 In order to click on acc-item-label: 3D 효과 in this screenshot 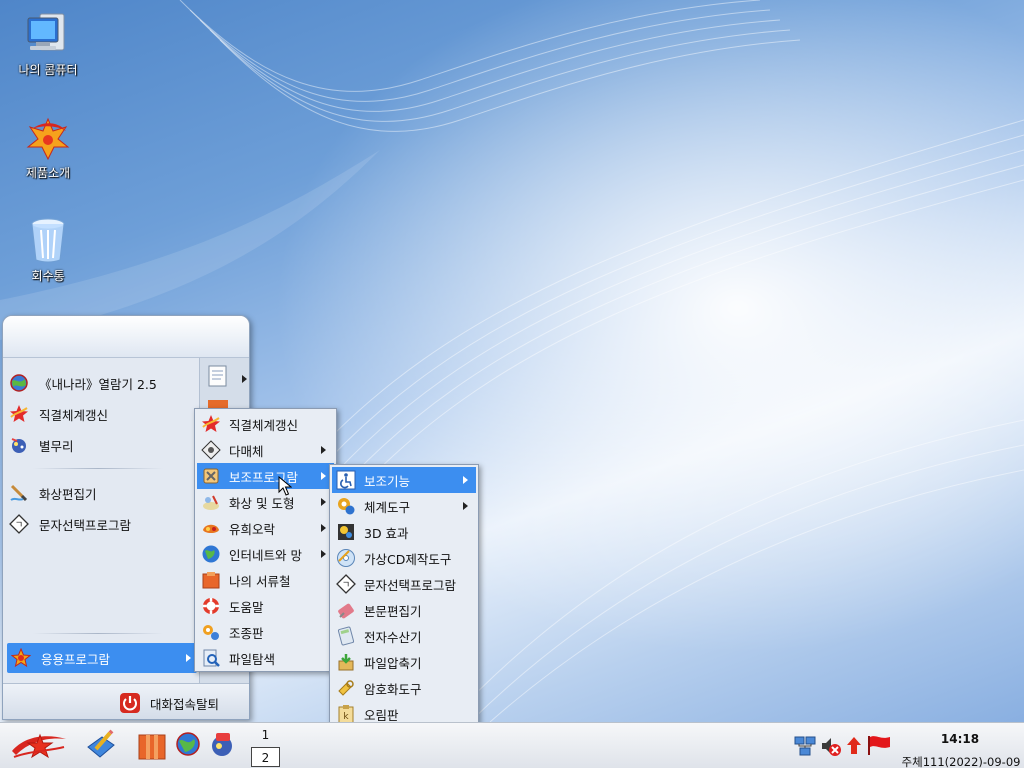, I will do `click(386, 533)`.